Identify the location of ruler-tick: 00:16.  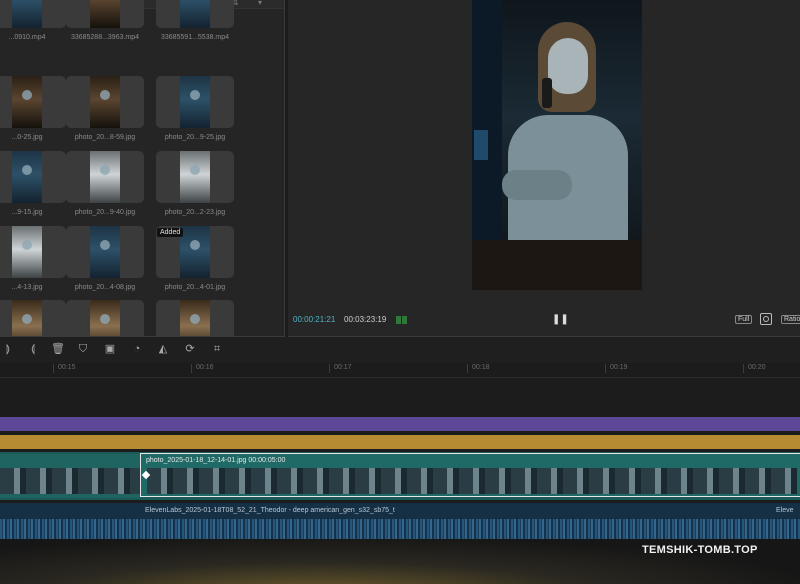
(202, 368).